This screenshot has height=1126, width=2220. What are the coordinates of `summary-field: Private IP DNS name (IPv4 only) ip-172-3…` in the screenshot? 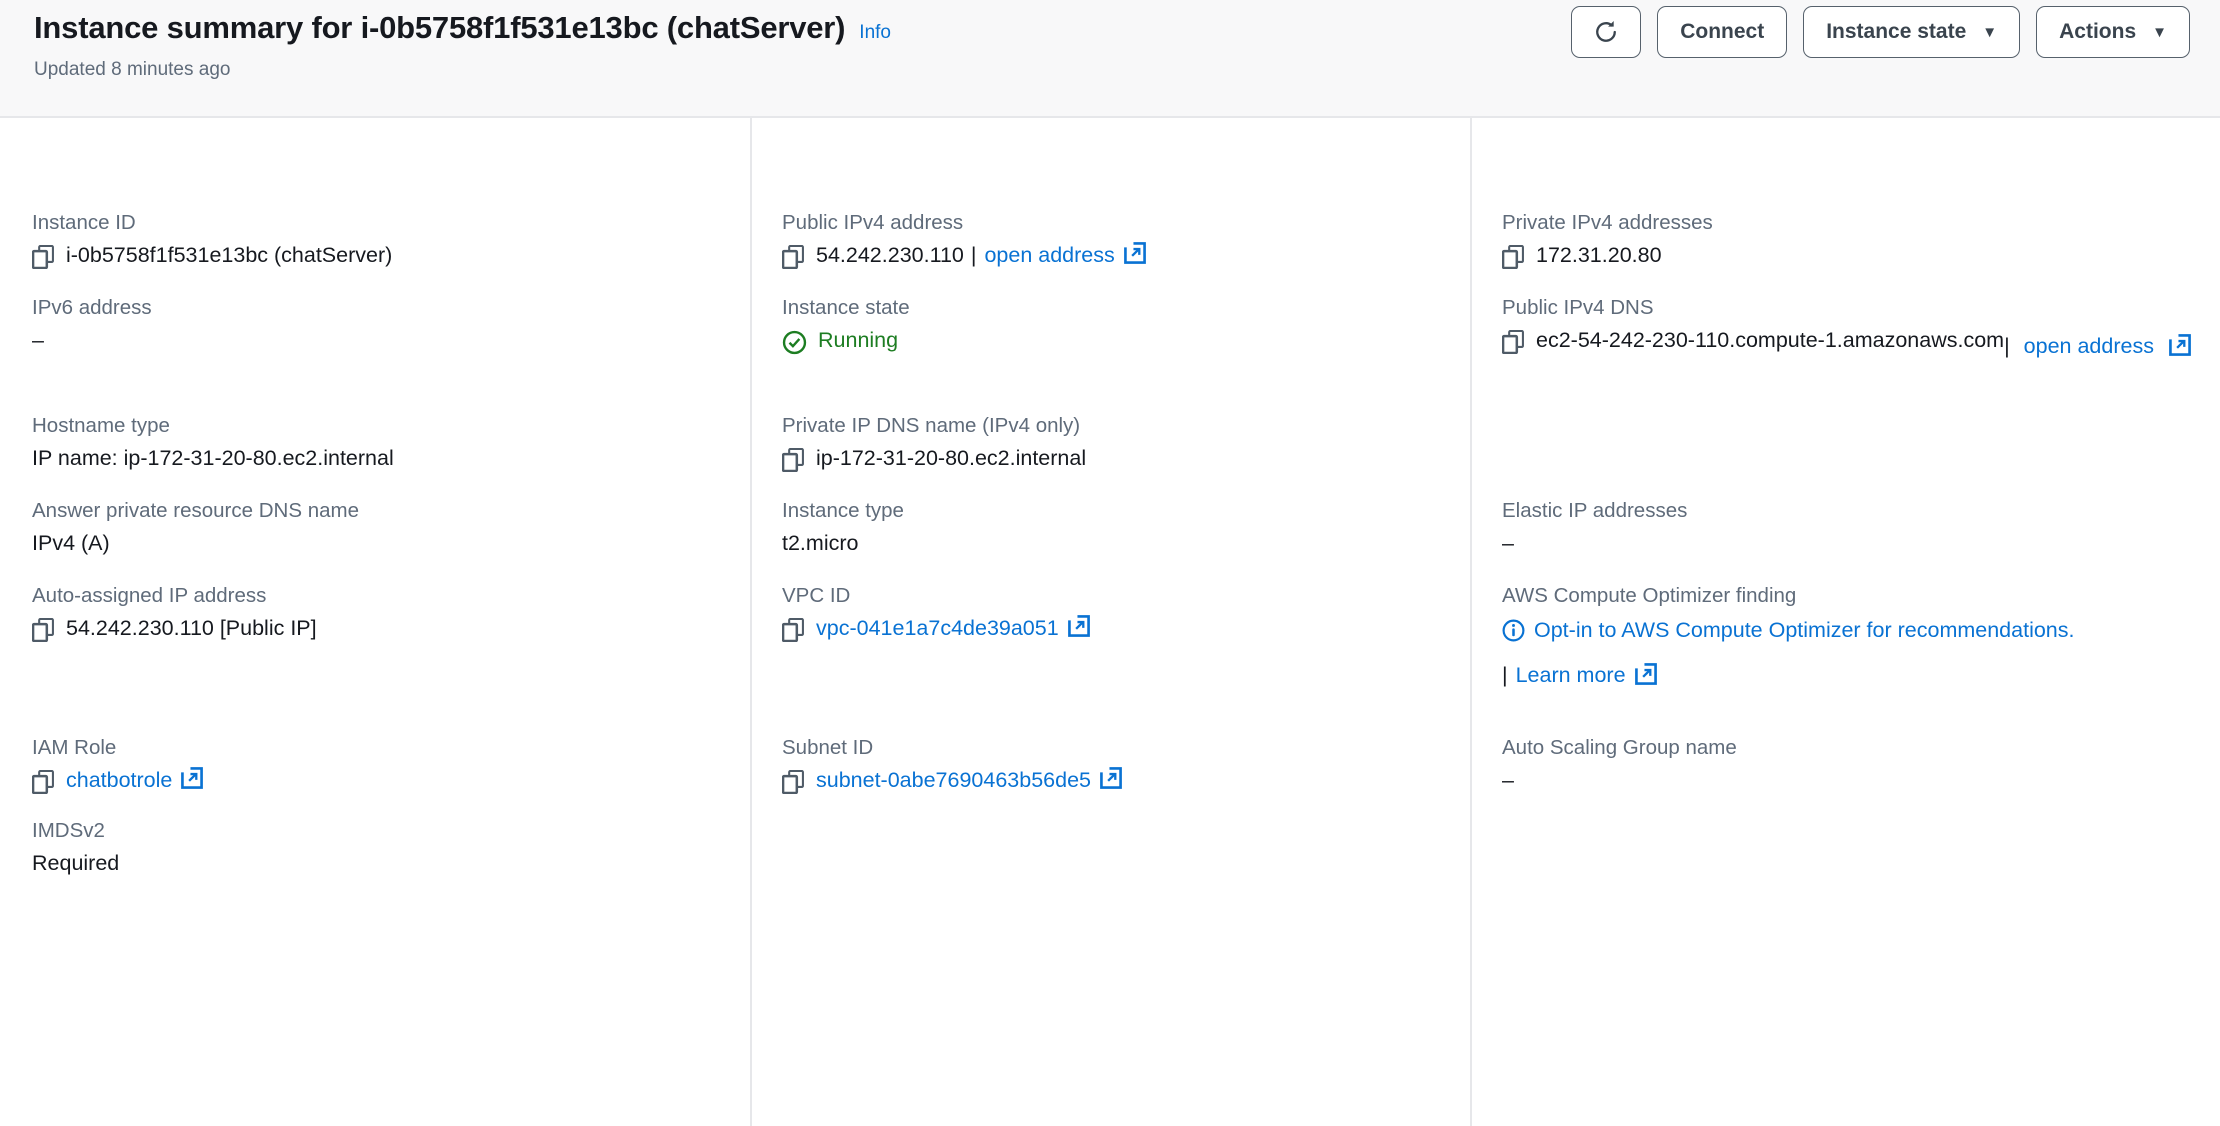 It's located at (934, 443).